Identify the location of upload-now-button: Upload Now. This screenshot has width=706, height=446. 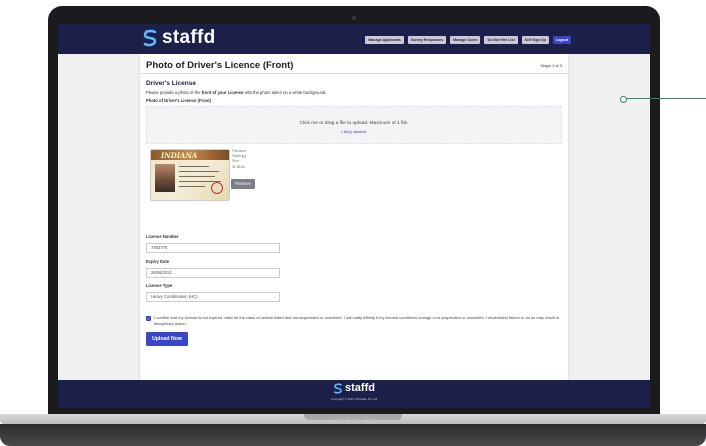
(167, 339).